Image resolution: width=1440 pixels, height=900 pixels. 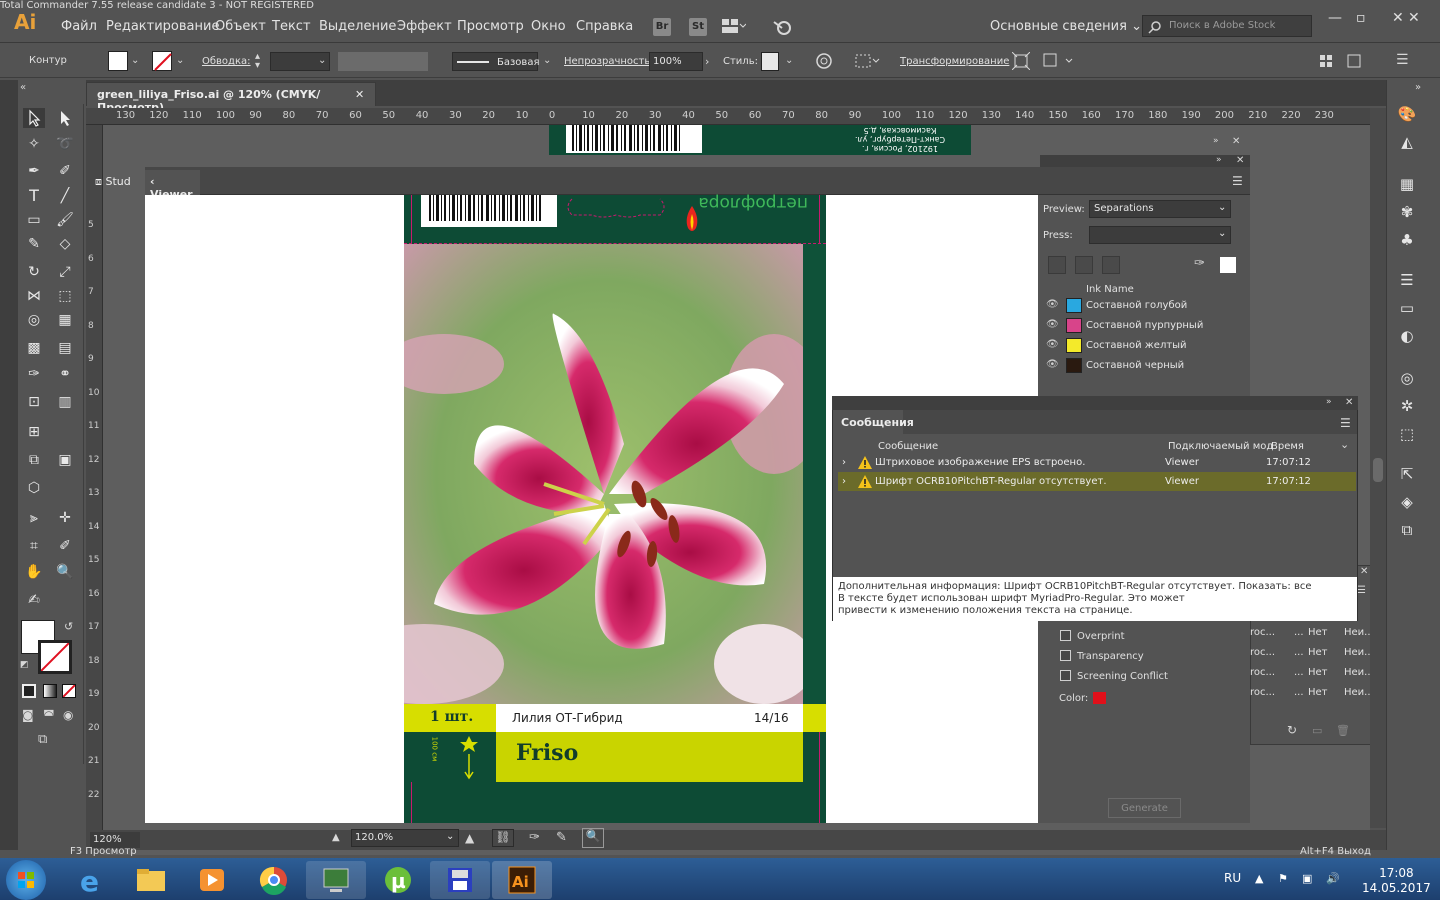 I want to click on col-plugin-header: Подключаемый мод, so click(x=1220, y=446).